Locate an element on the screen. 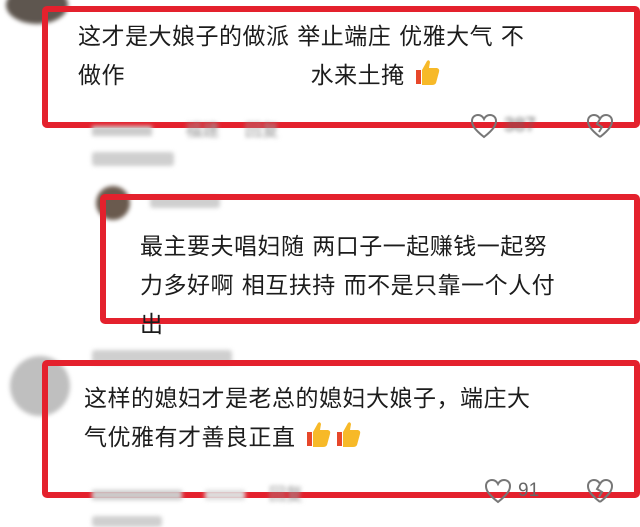 The image size is (640, 527). comment-text-3: 这样的媳妇才是老总的媳妇大娘子，端庄大 气优雅有才善良正直 is located at coordinates (362, 421).